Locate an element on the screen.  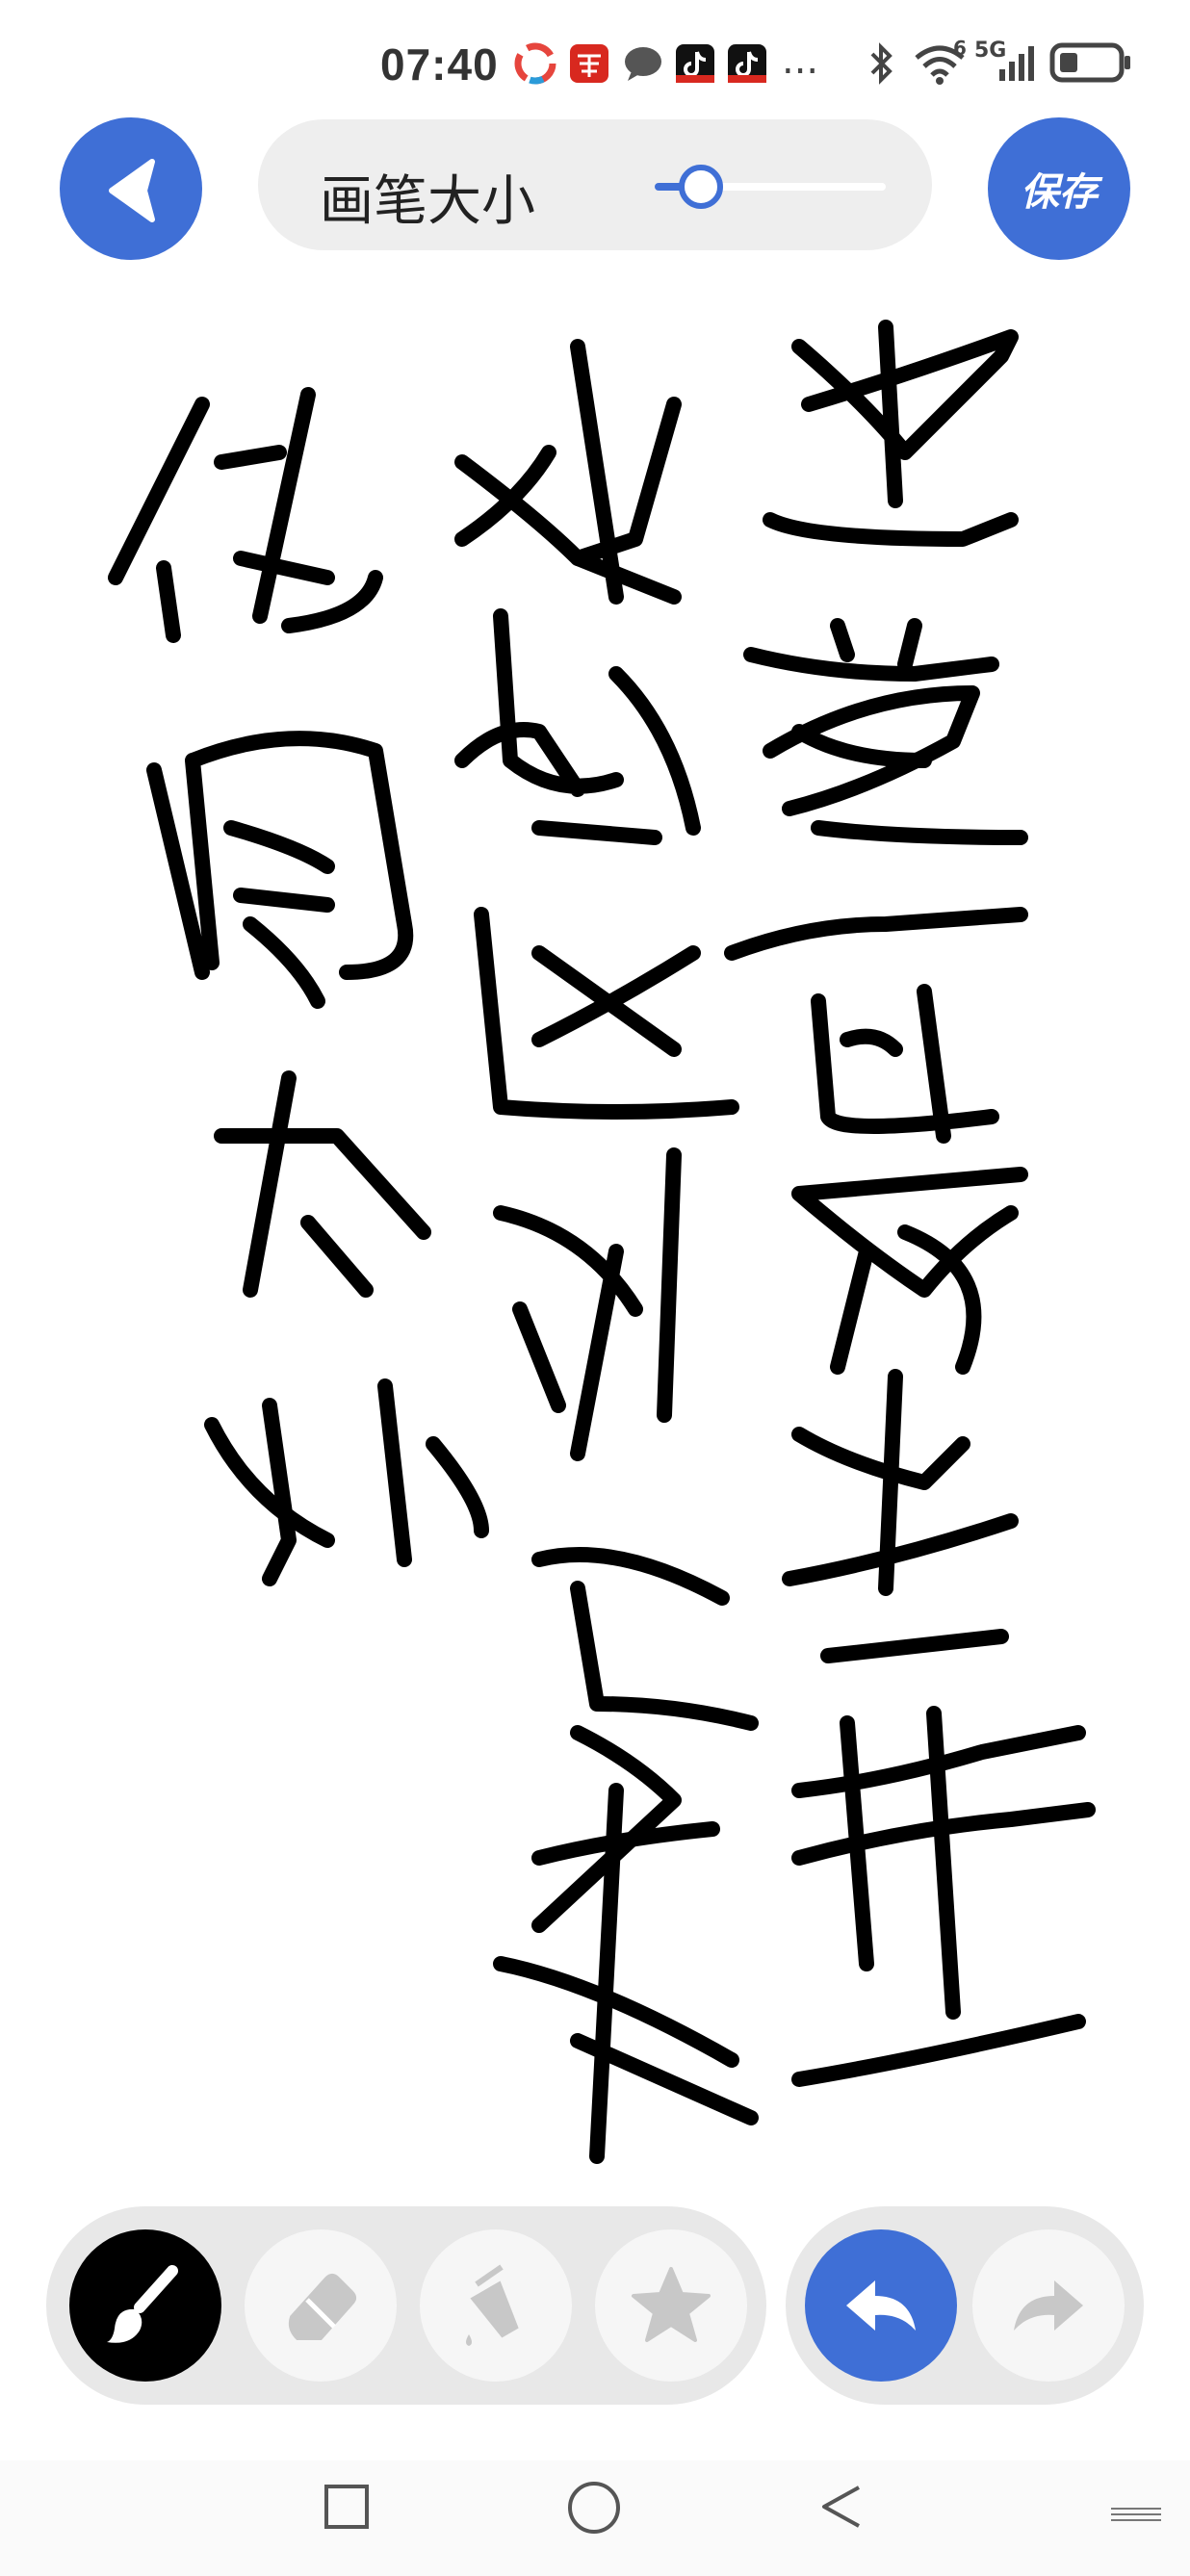
brush-size-label: 画笔大小 is located at coordinates (428, 202).